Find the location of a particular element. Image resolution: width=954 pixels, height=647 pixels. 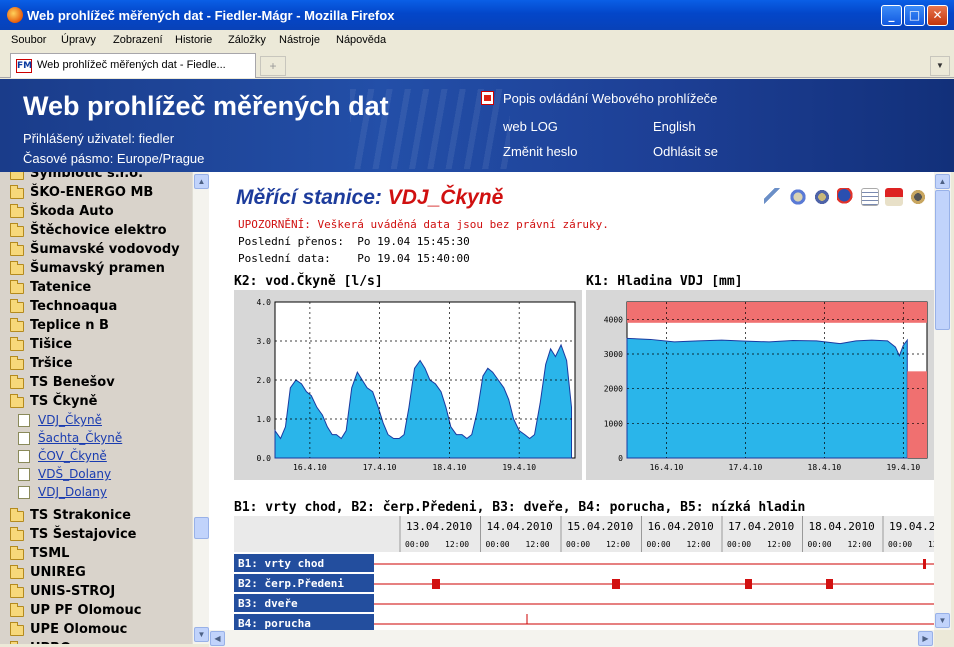

chart-k2-title: K2: vod.Čkyně [l/s] is located at coordinates (308, 281).